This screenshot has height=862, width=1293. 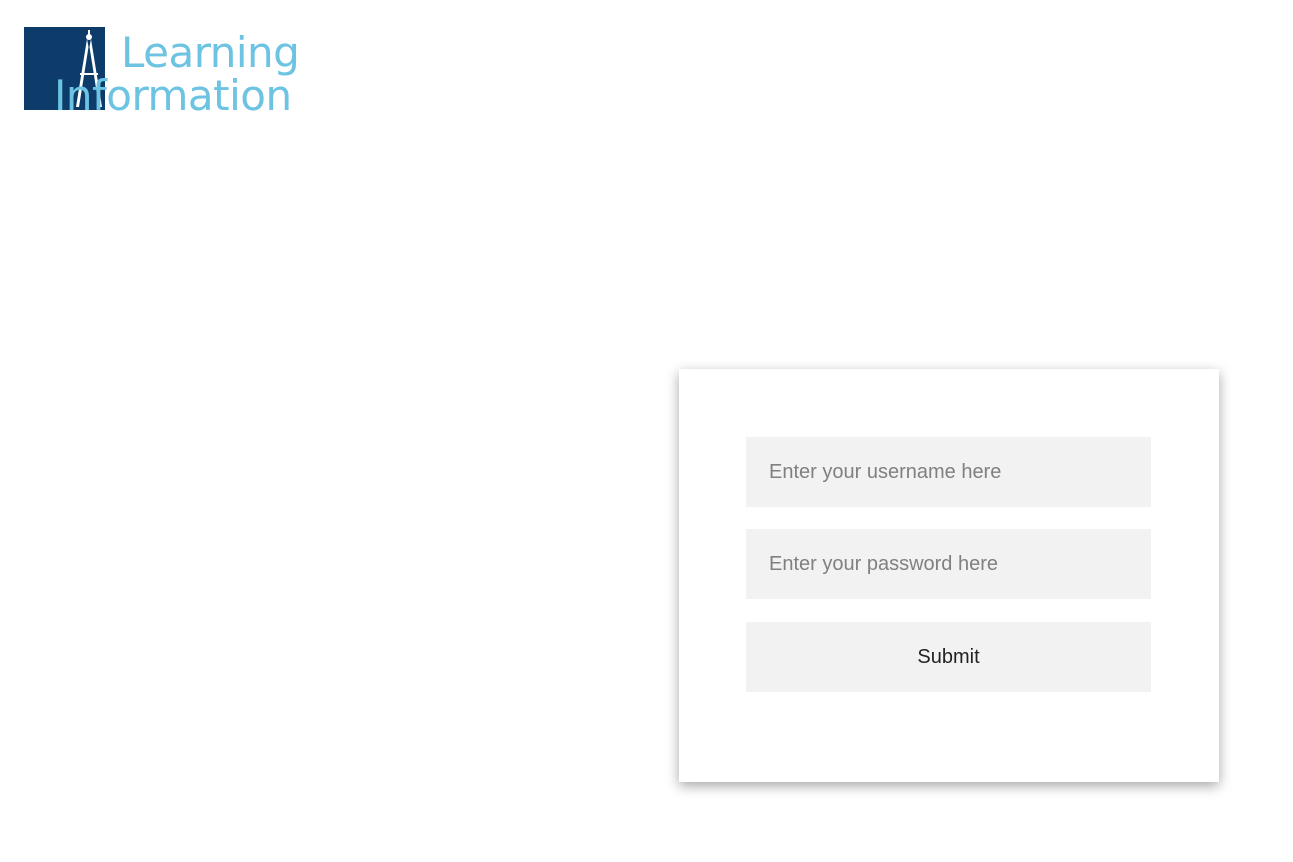 I want to click on password-input, so click(x=948, y=564).